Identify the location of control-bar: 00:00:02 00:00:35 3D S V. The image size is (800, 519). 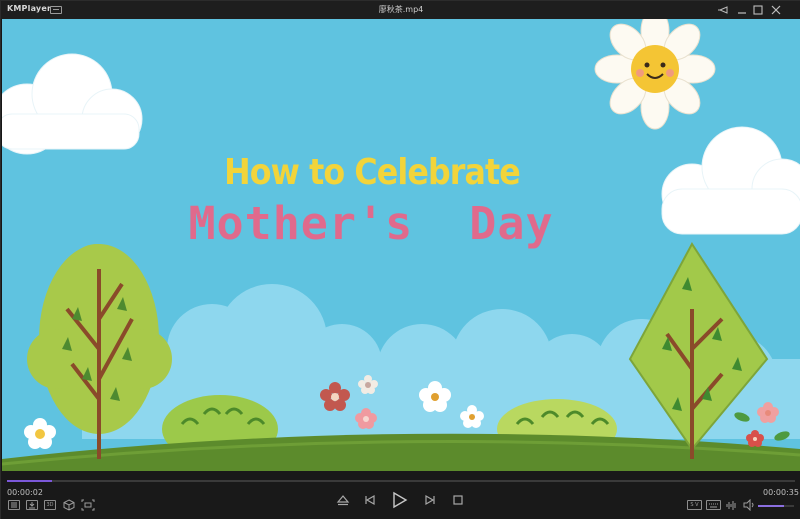
(400, 495).